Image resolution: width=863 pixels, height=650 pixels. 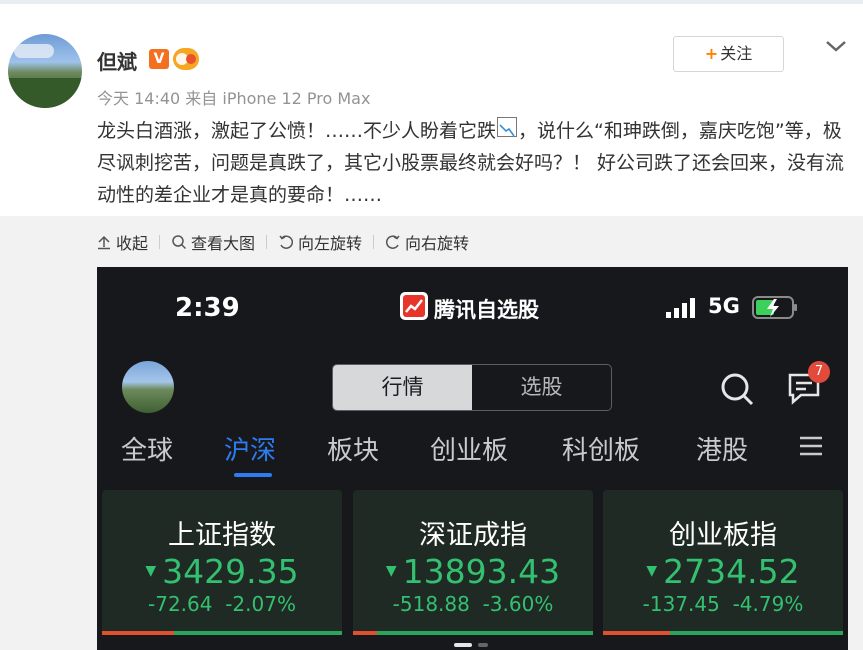 I want to click on page-dots-indicator, so click(x=471, y=645).